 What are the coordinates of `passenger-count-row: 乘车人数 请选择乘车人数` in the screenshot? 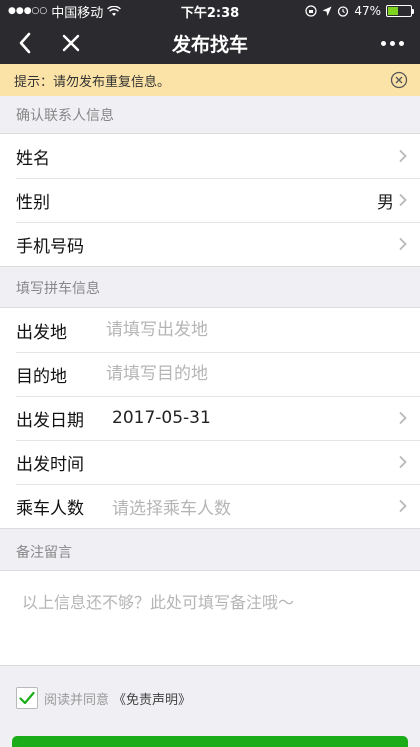 It's located at (210, 506).